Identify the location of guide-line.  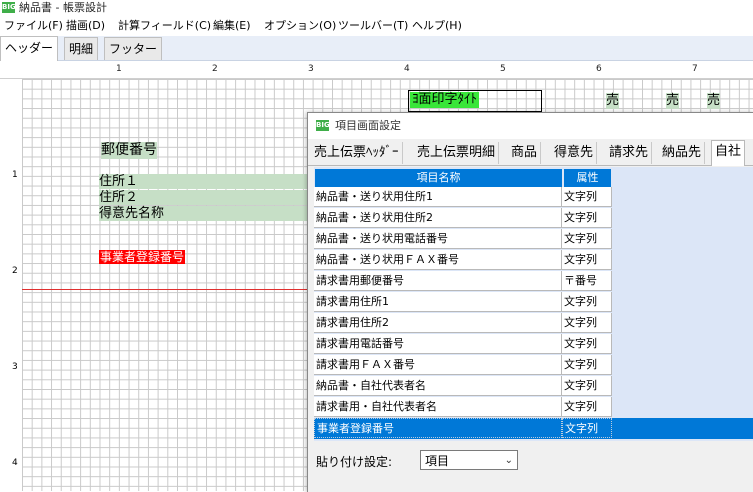
(172, 289).